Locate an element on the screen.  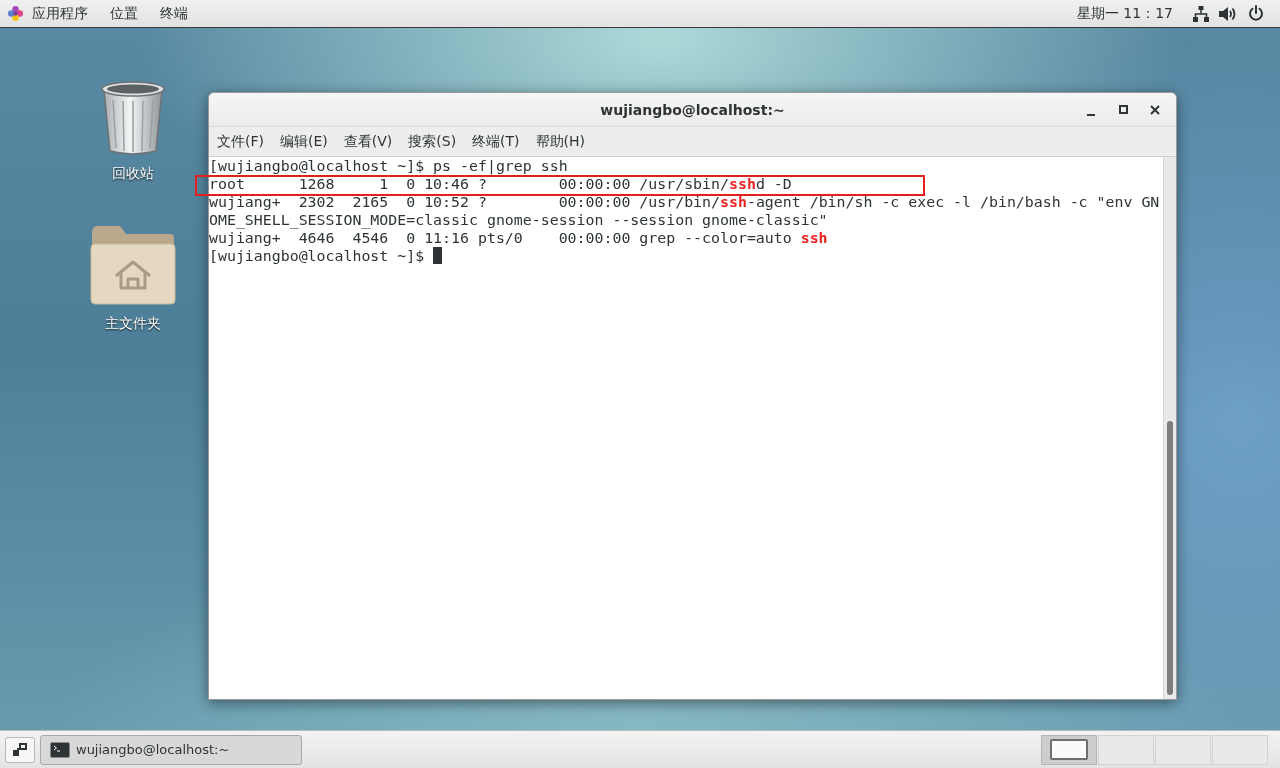
terminal-line: [wujiangbo@localhost ~]$ is located at coordinates (317, 256).